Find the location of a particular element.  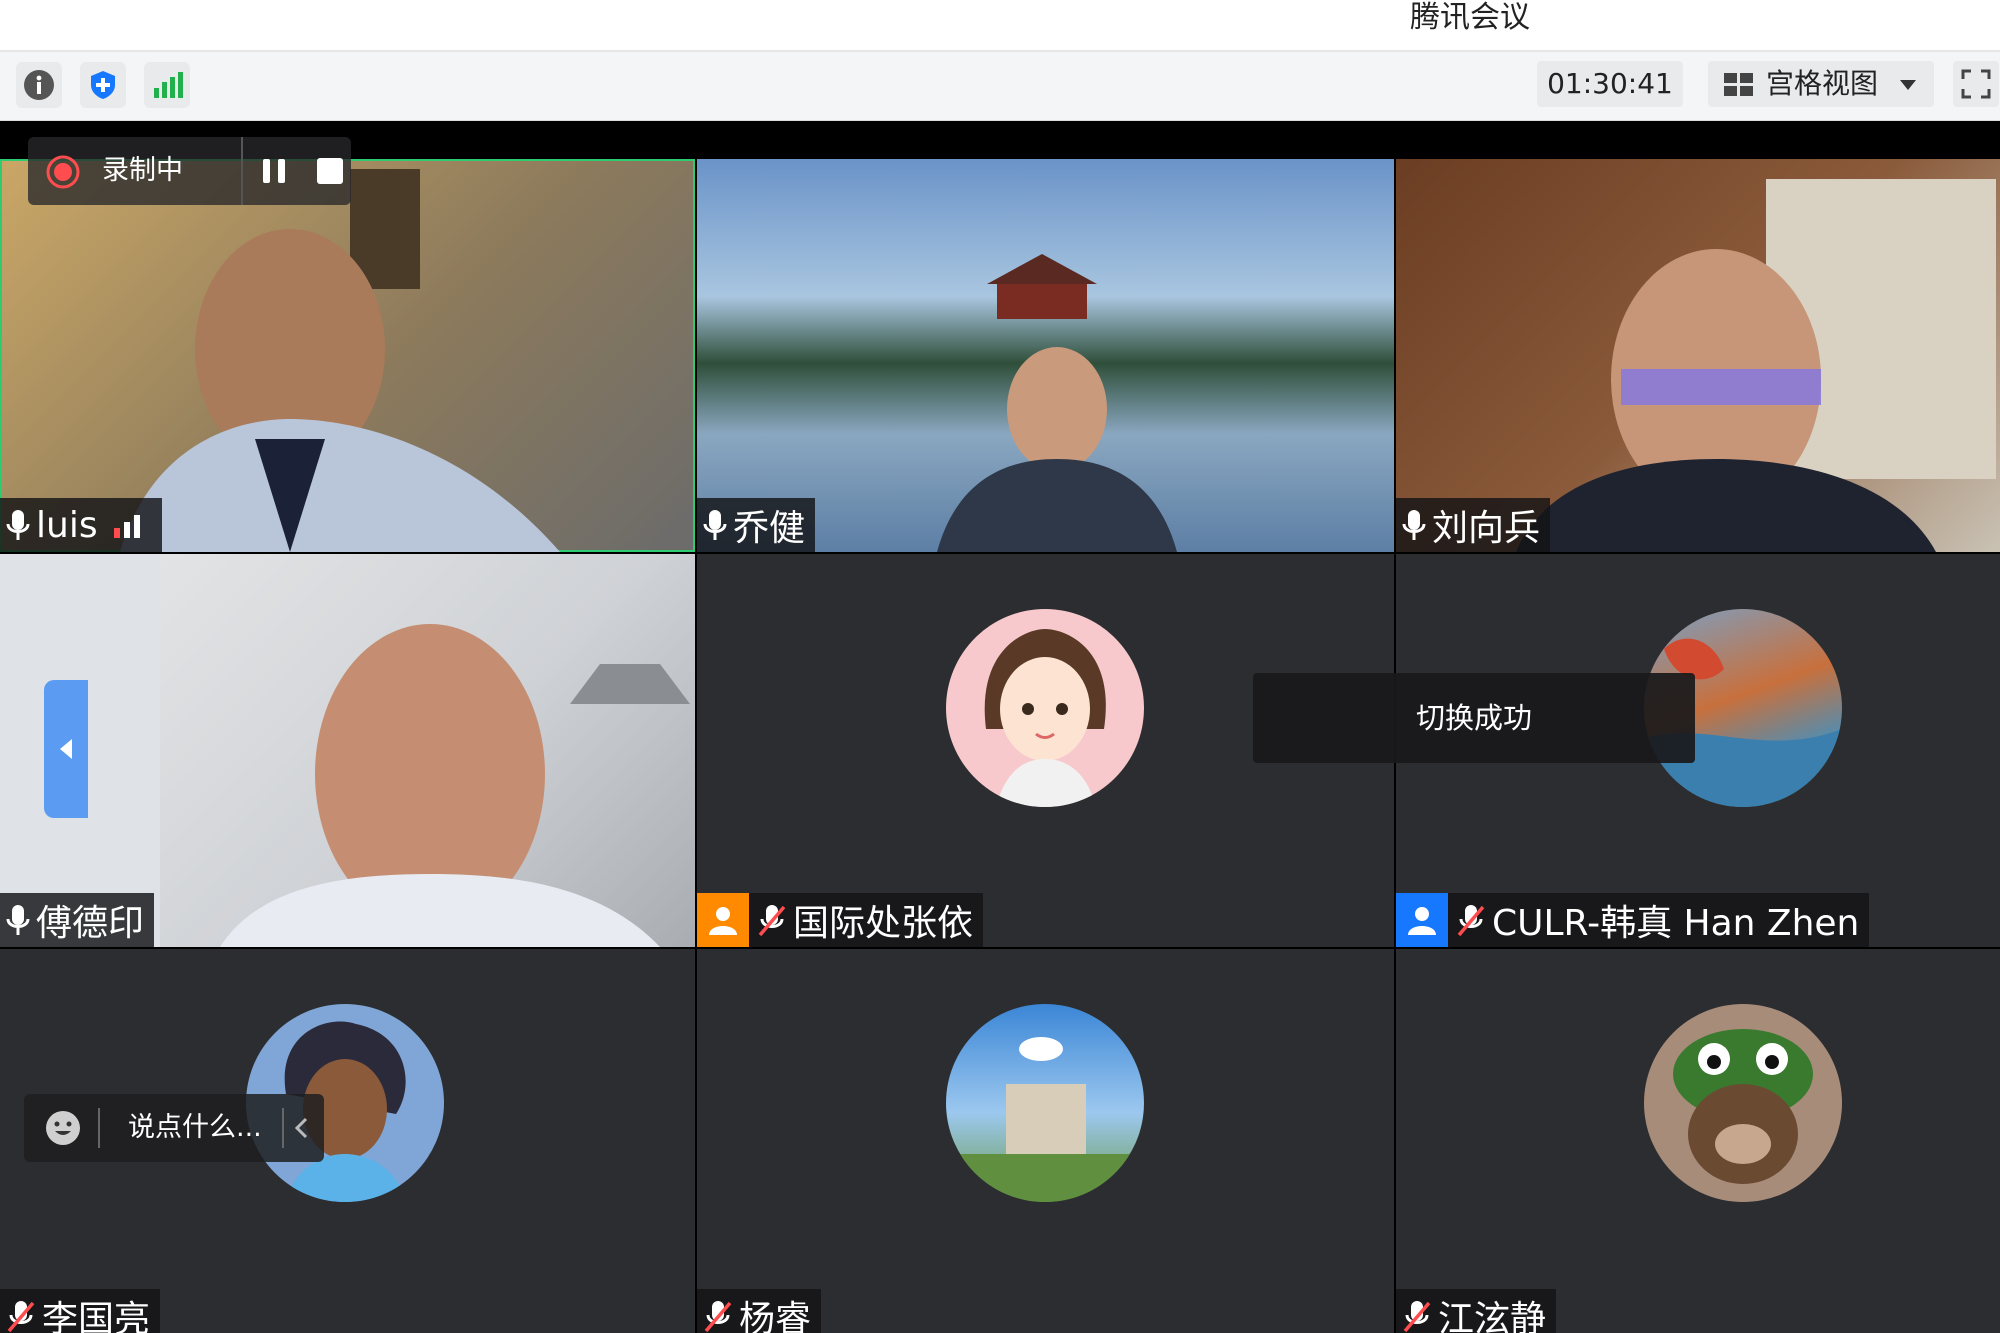

participant-namebar: CULR-韩真 Han Zhen is located at coordinates (1633, 920).